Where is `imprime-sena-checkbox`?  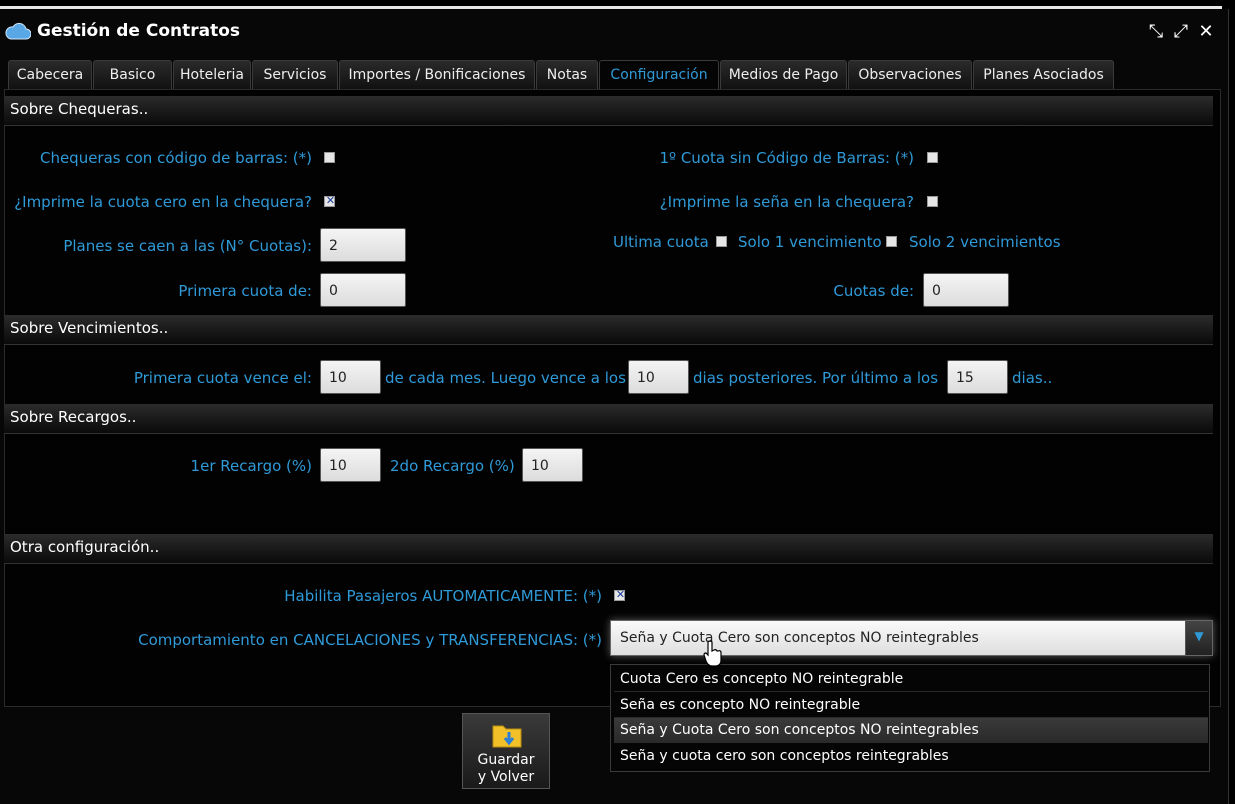
imprime-sena-checkbox is located at coordinates (932, 201).